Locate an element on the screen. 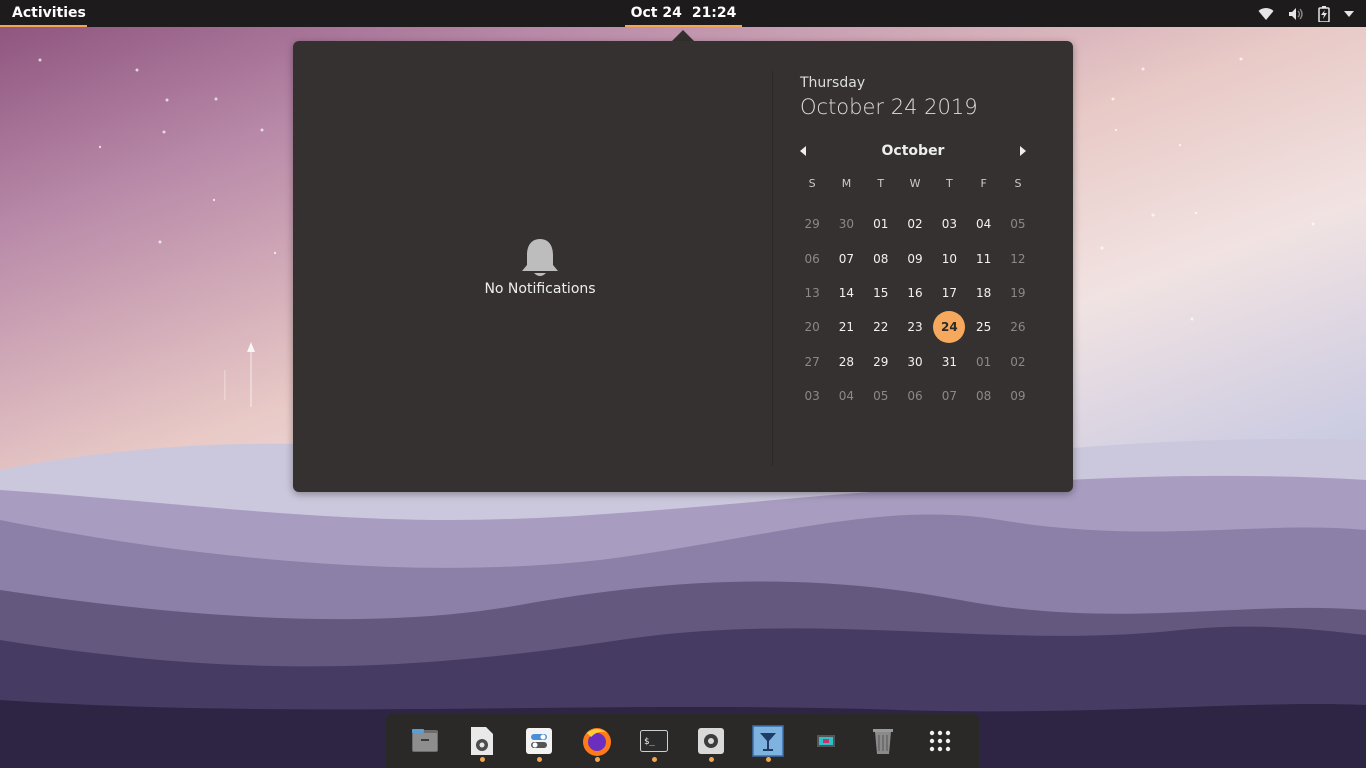  weekday-header: F is located at coordinates (983, 183).